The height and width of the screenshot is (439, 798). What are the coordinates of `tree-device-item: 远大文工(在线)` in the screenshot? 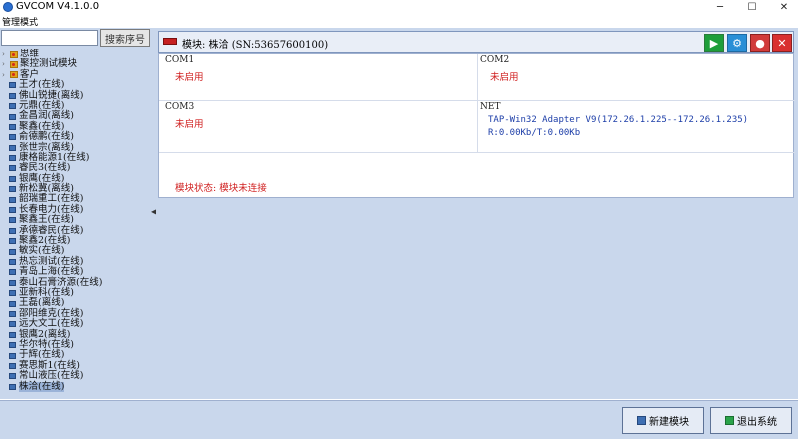 It's located at (75, 324).